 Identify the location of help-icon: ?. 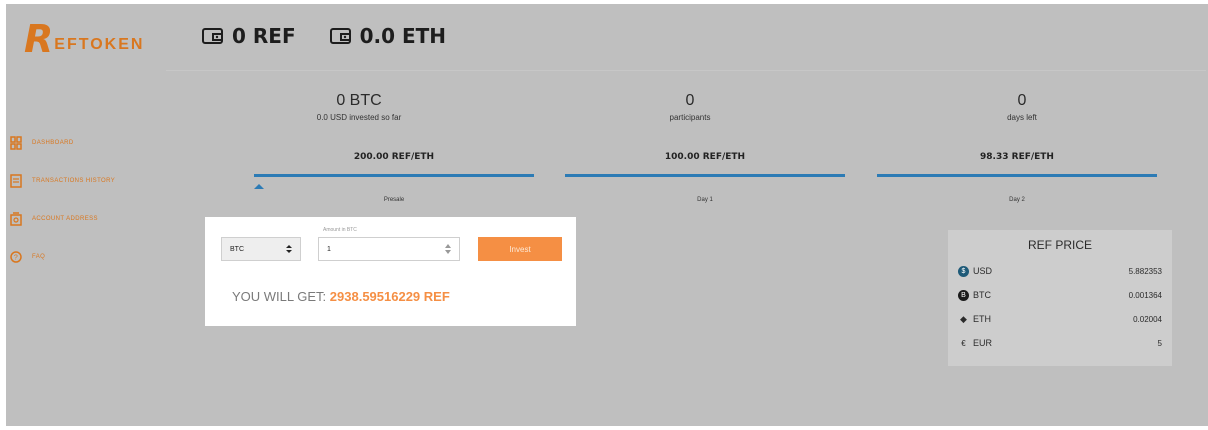
(16, 257).